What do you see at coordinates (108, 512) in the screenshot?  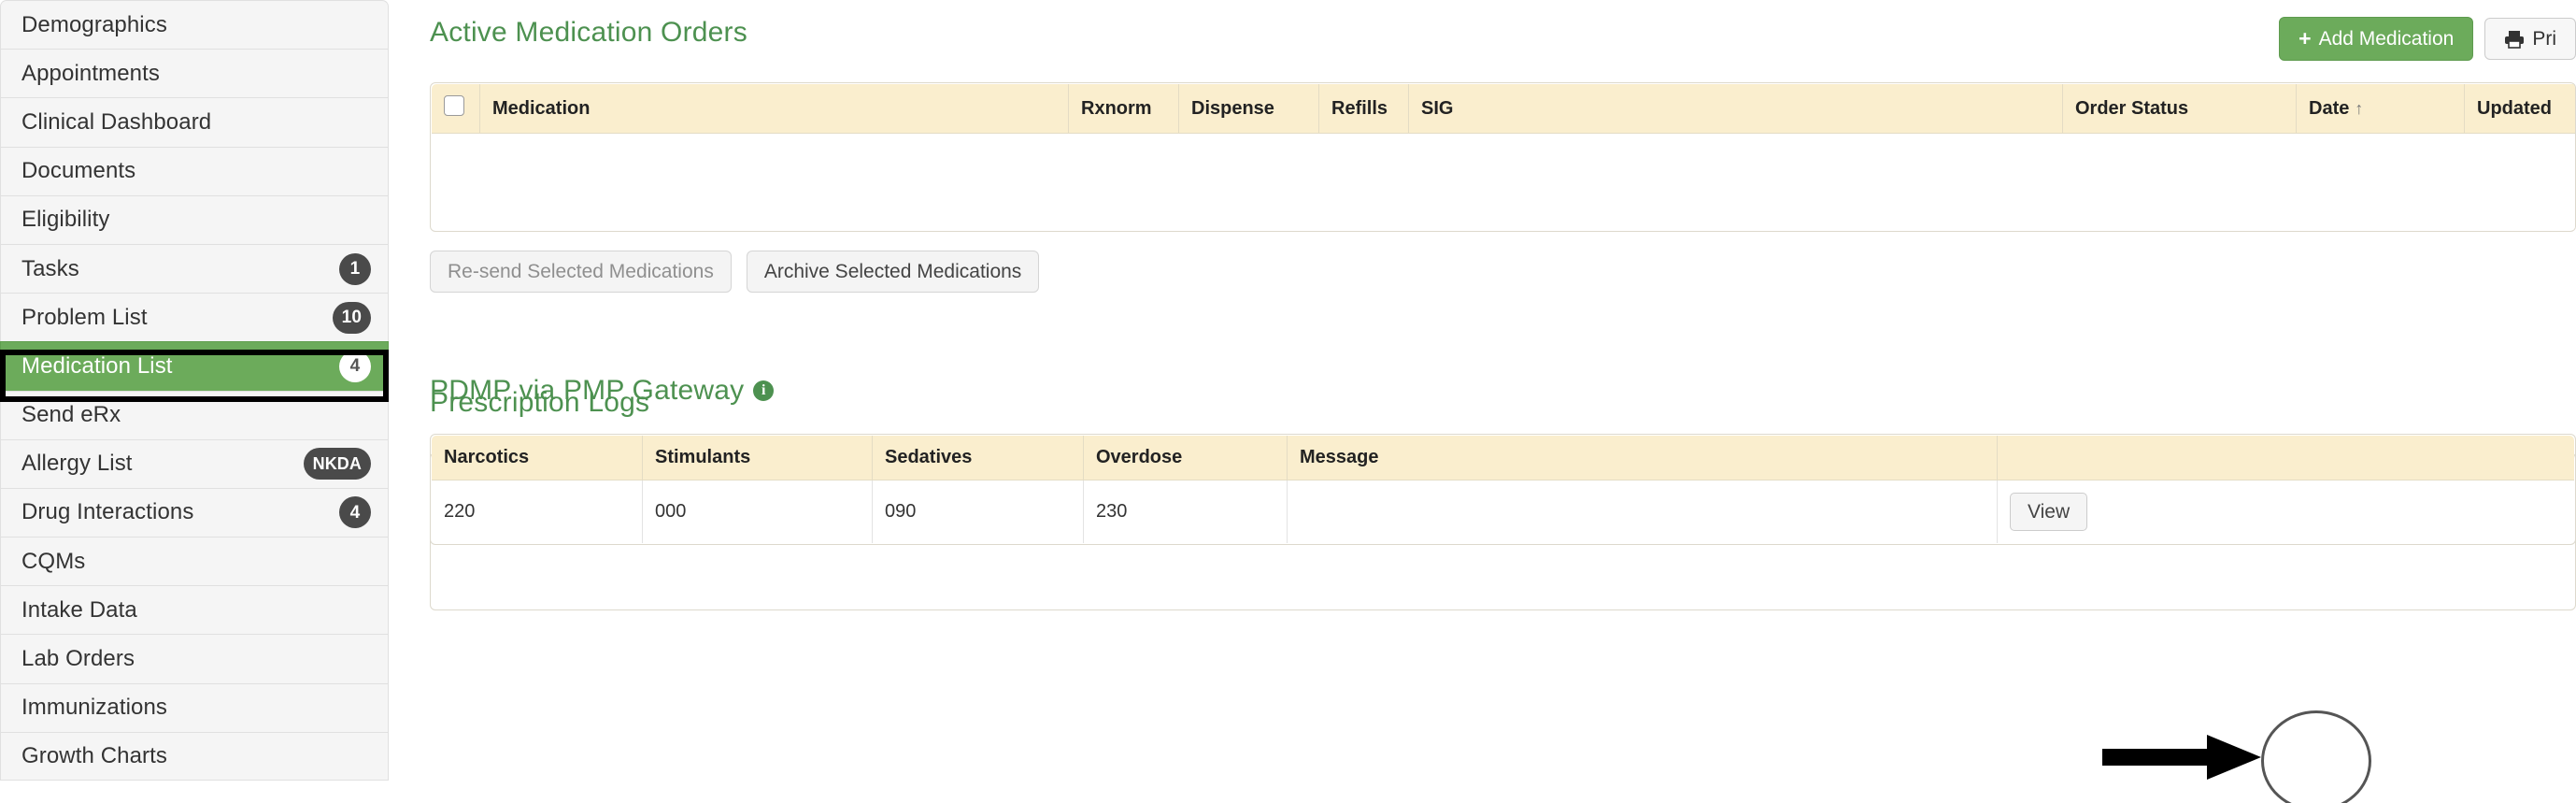 I see `sidebar-item-label: Drug Interactions` at bounding box center [108, 512].